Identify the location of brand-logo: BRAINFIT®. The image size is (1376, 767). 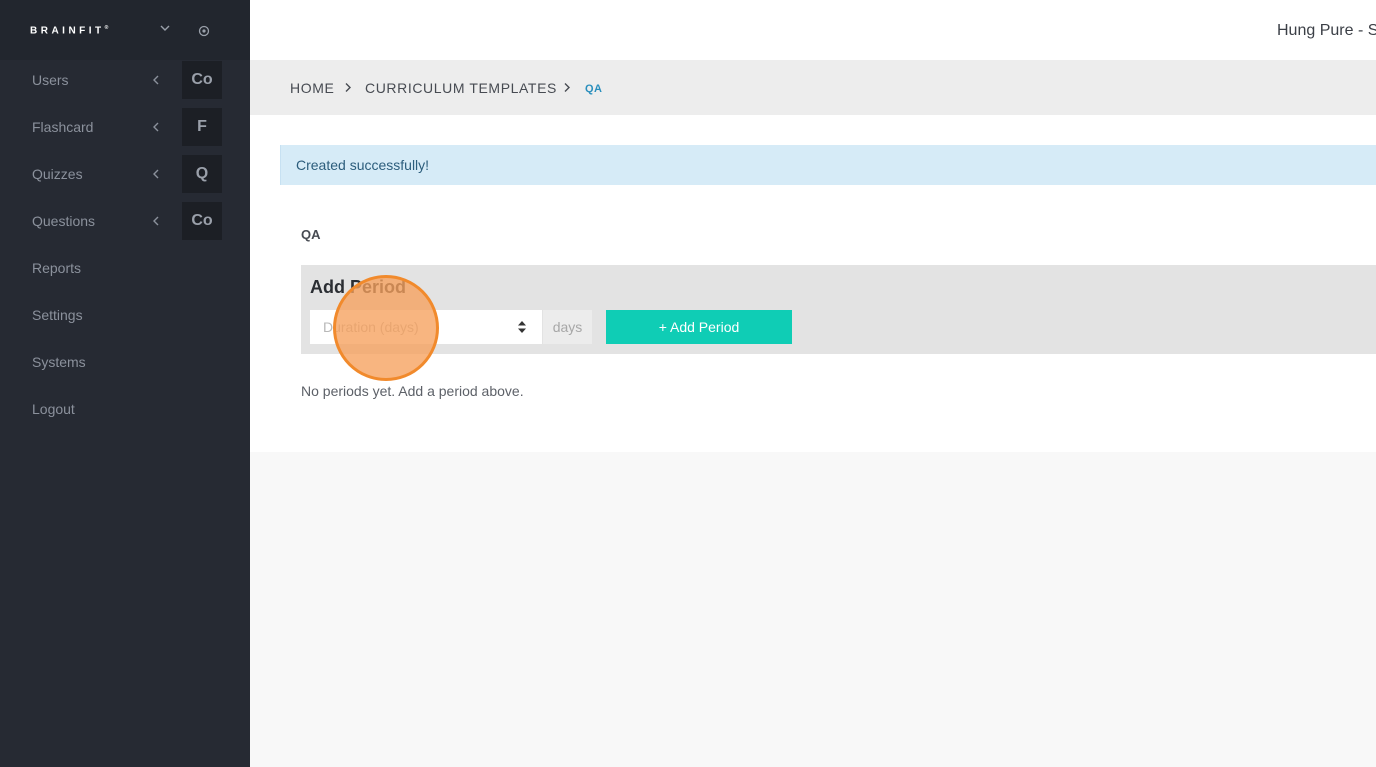
(71, 30).